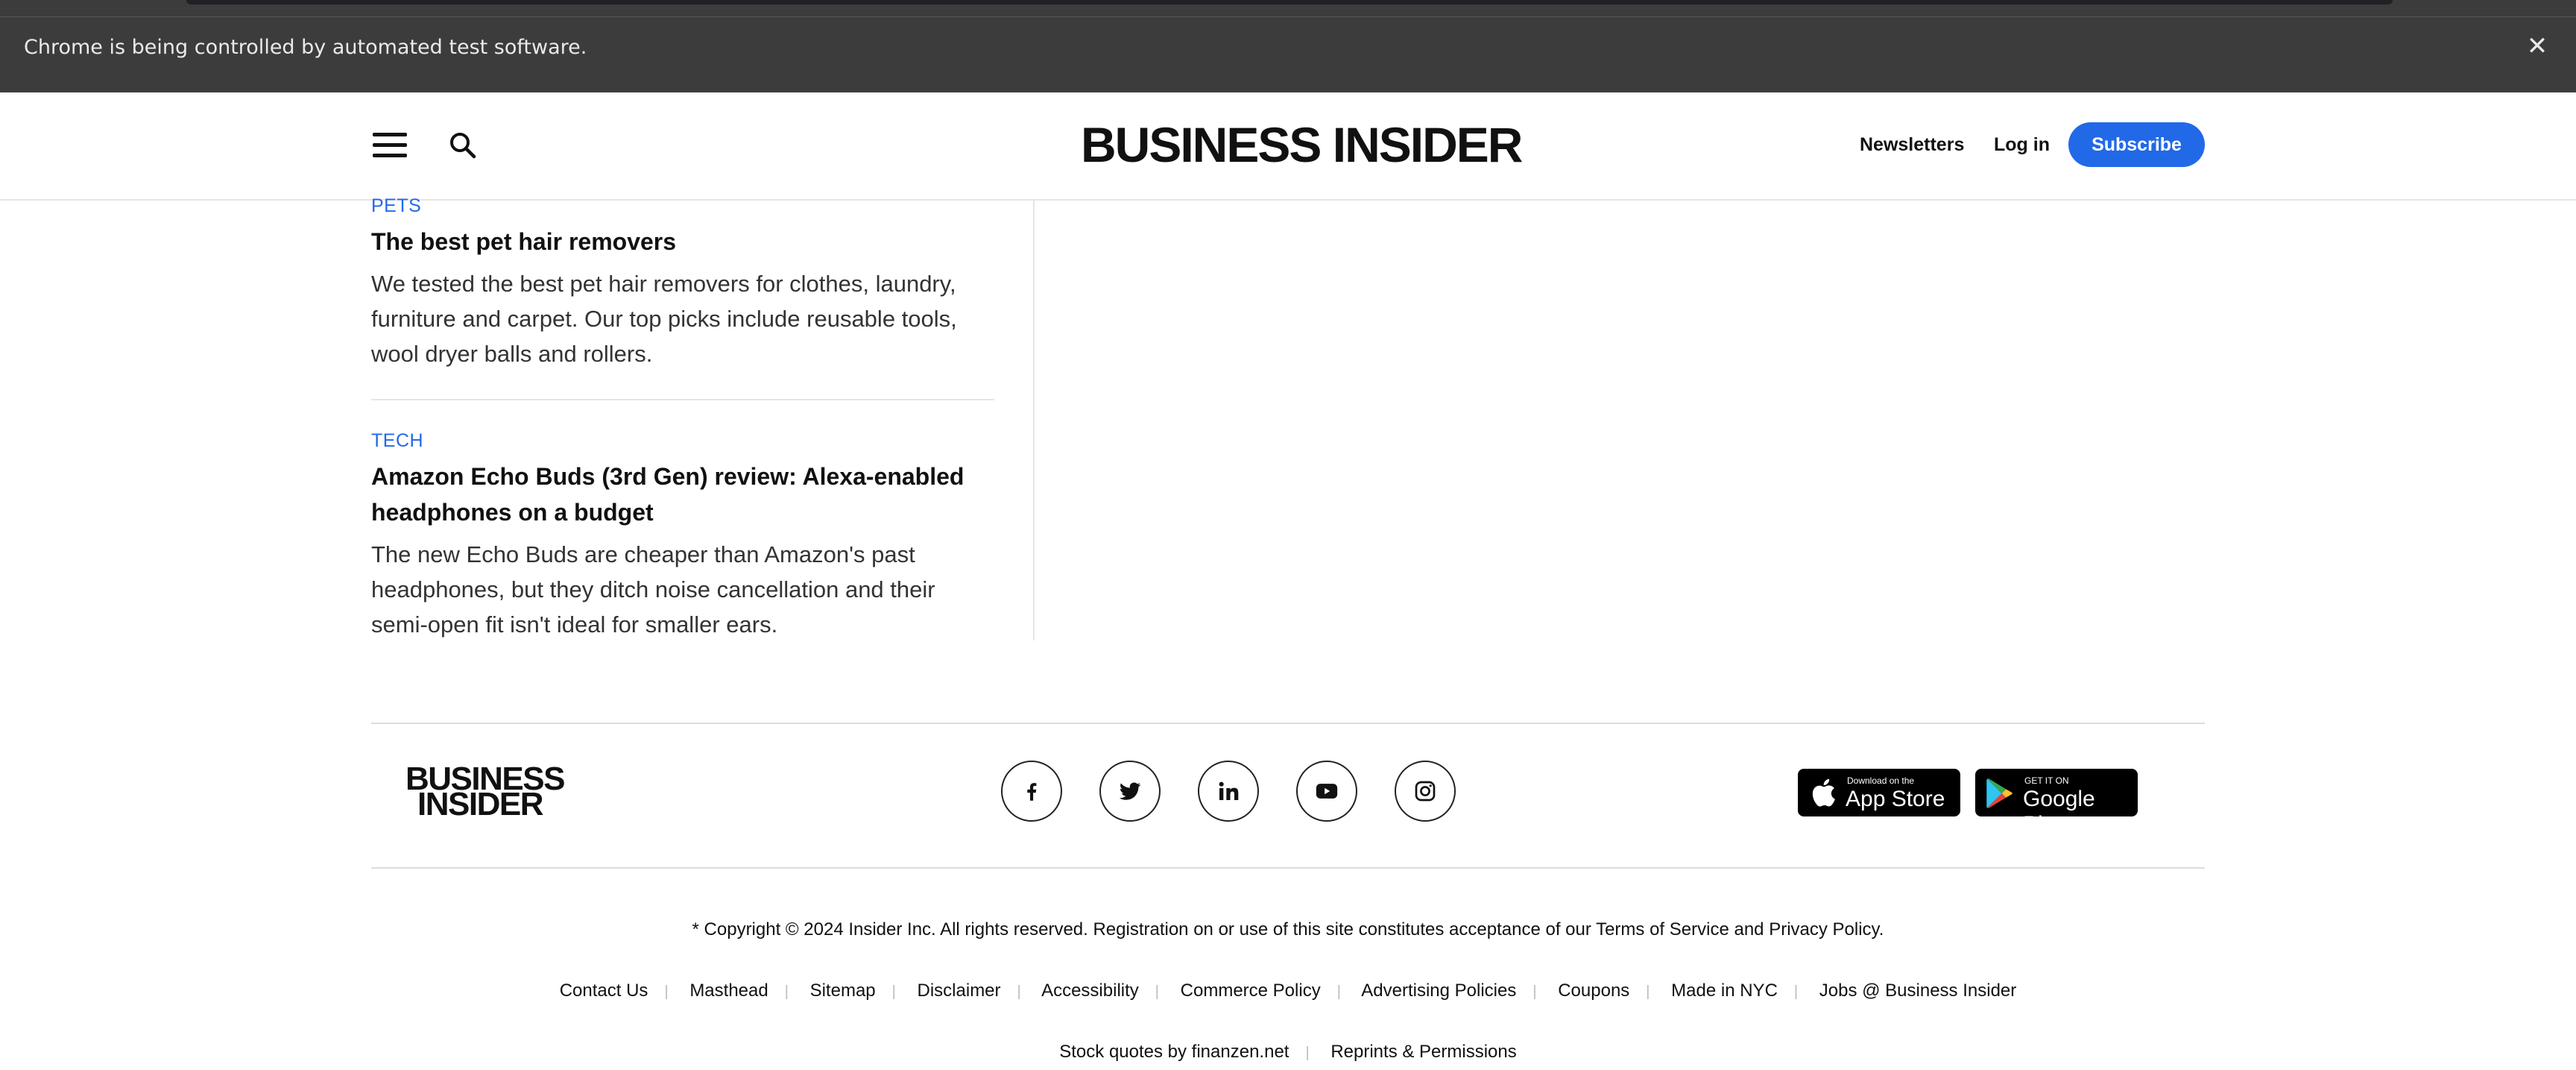 This screenshot has height=1070, width=2576. What do you see at coordinates (1425, 791) in the screenshot?
I see `instagram-icon` at bounding box center [1425, 791].